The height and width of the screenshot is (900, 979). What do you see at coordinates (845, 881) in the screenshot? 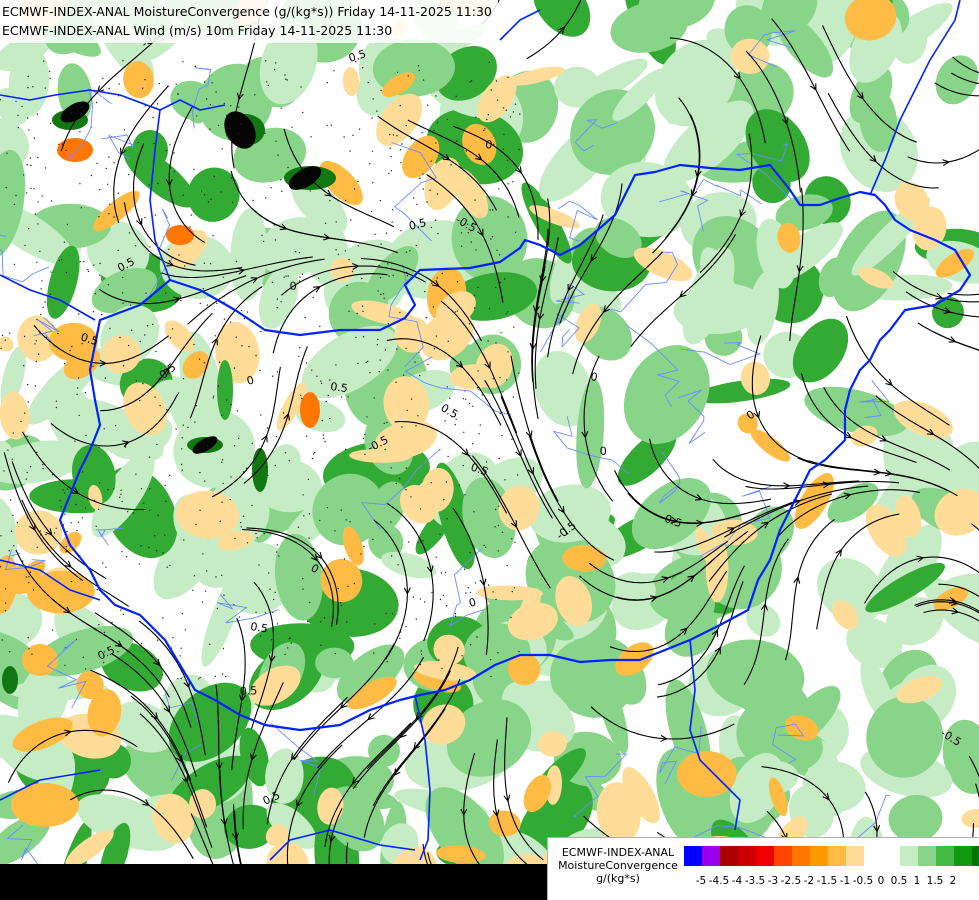
I see `legend-tick-label: -1` at bounding box center [845, 881].